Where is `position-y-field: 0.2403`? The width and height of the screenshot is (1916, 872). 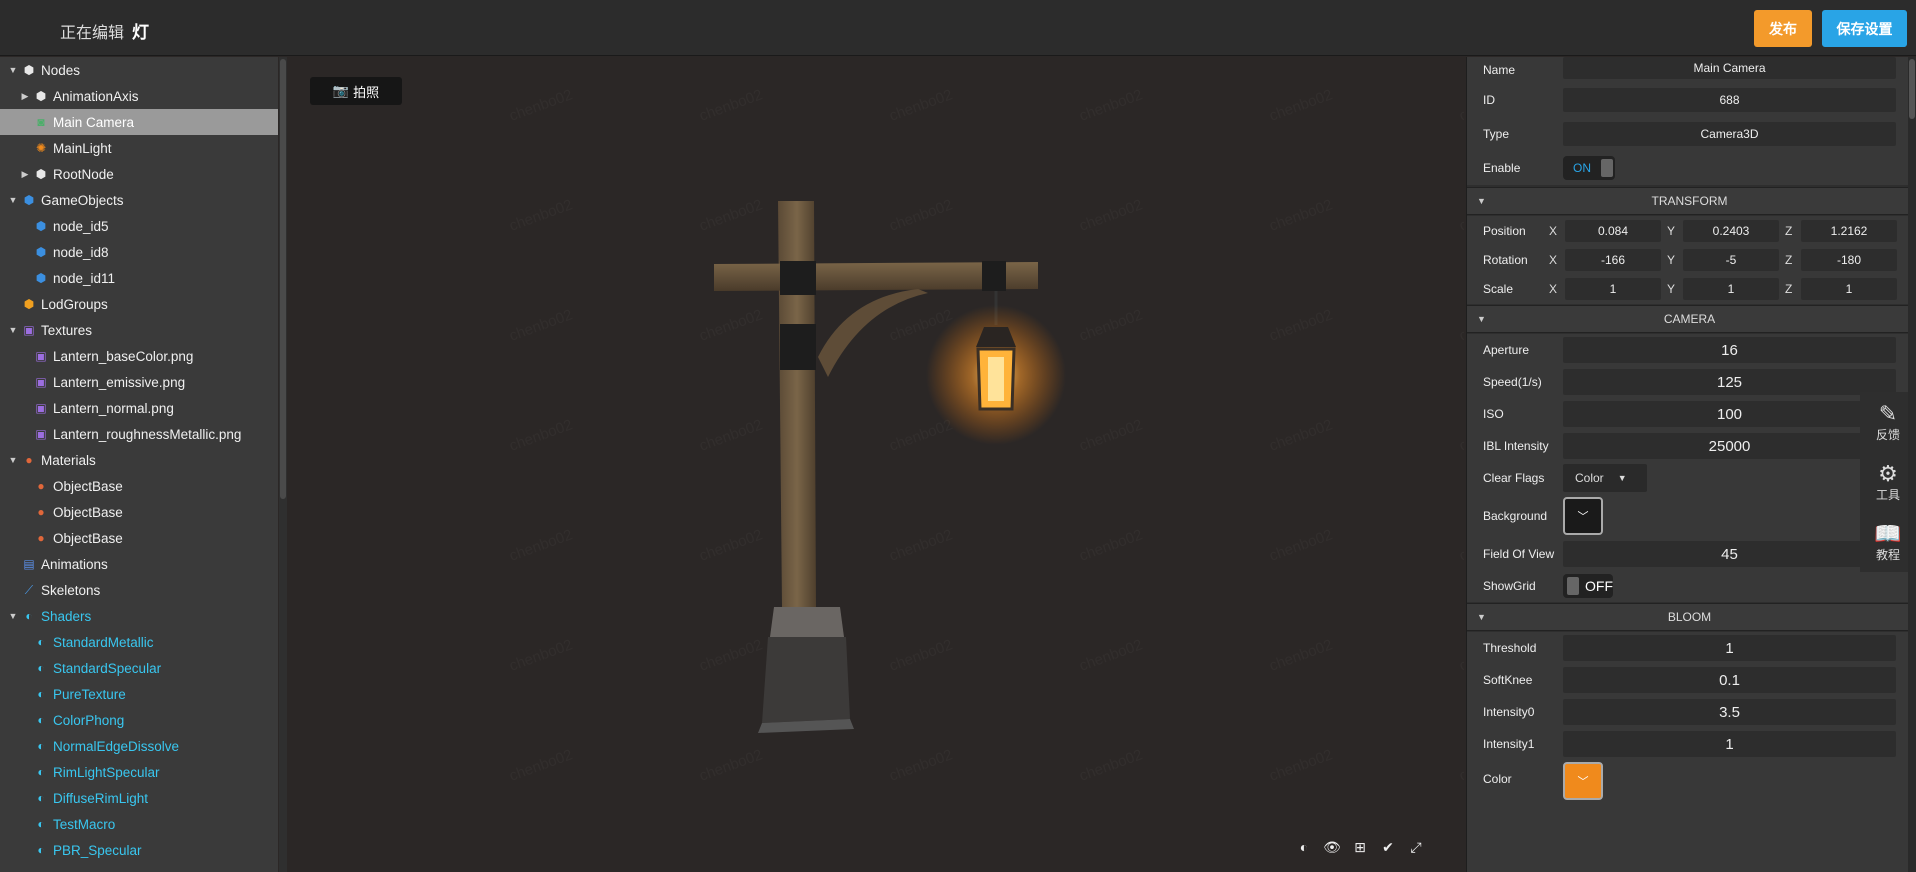 position-y-field: 0.2403 is located at coordinates (1731, 231).